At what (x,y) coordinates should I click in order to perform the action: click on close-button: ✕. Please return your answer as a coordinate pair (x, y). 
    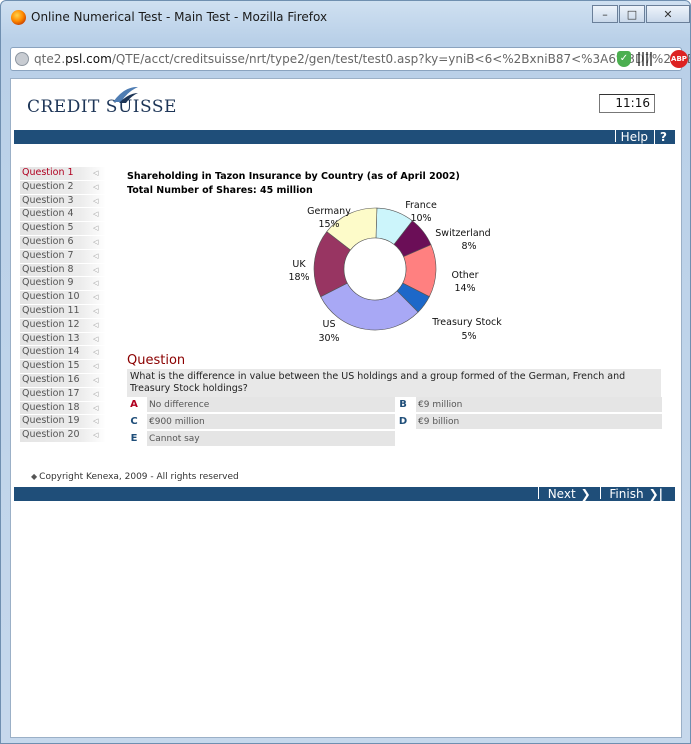
    Looking at the image, I should click on (668, 14).